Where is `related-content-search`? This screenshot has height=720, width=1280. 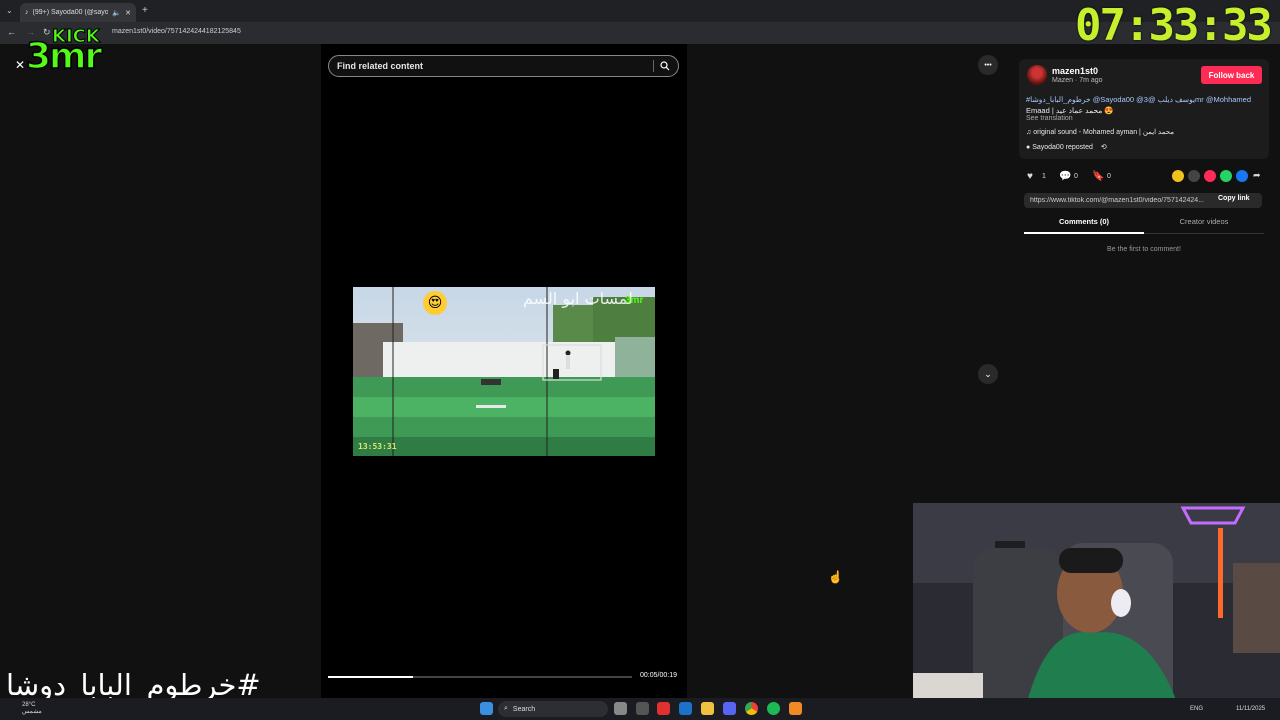 related-content-search is located at coordinates (503, 66).